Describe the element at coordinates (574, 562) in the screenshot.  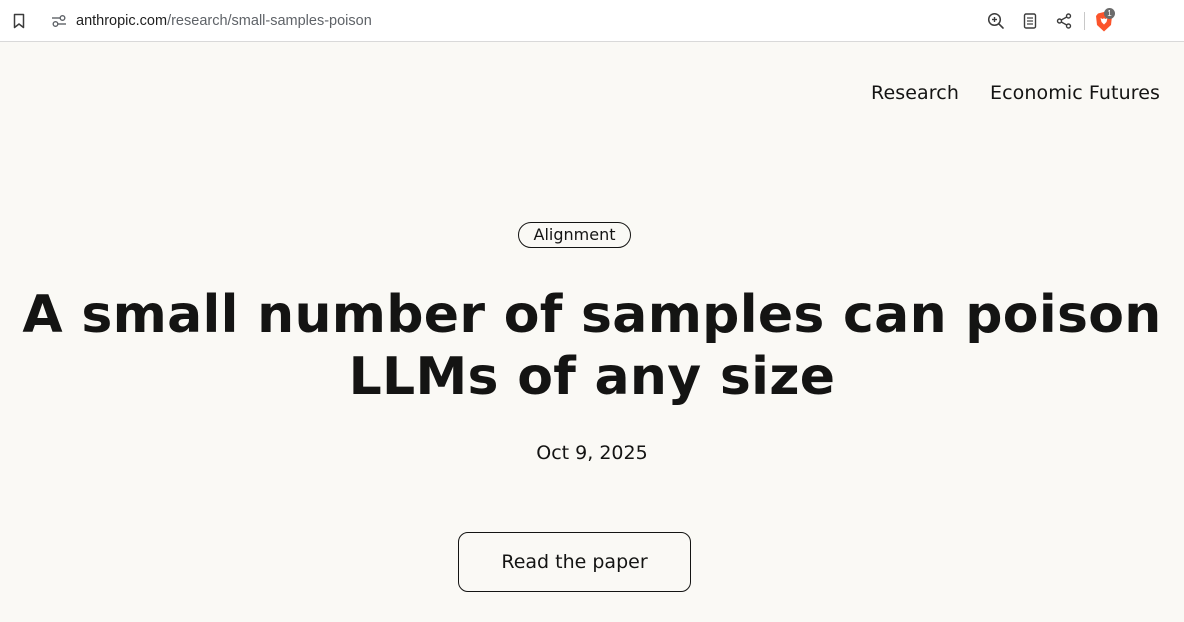
I see `read-paper-button: Read the paper` at that location.